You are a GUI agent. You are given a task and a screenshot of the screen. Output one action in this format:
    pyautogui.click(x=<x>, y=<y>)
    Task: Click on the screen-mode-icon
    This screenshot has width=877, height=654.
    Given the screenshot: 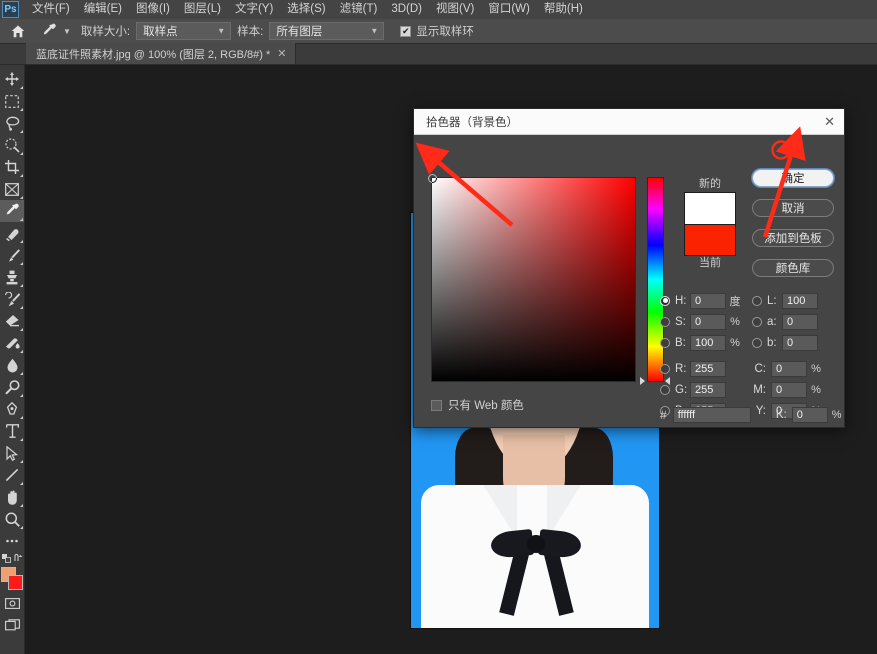 What is the action you would take?
    pyautogui.click(x=12, y=625)
    